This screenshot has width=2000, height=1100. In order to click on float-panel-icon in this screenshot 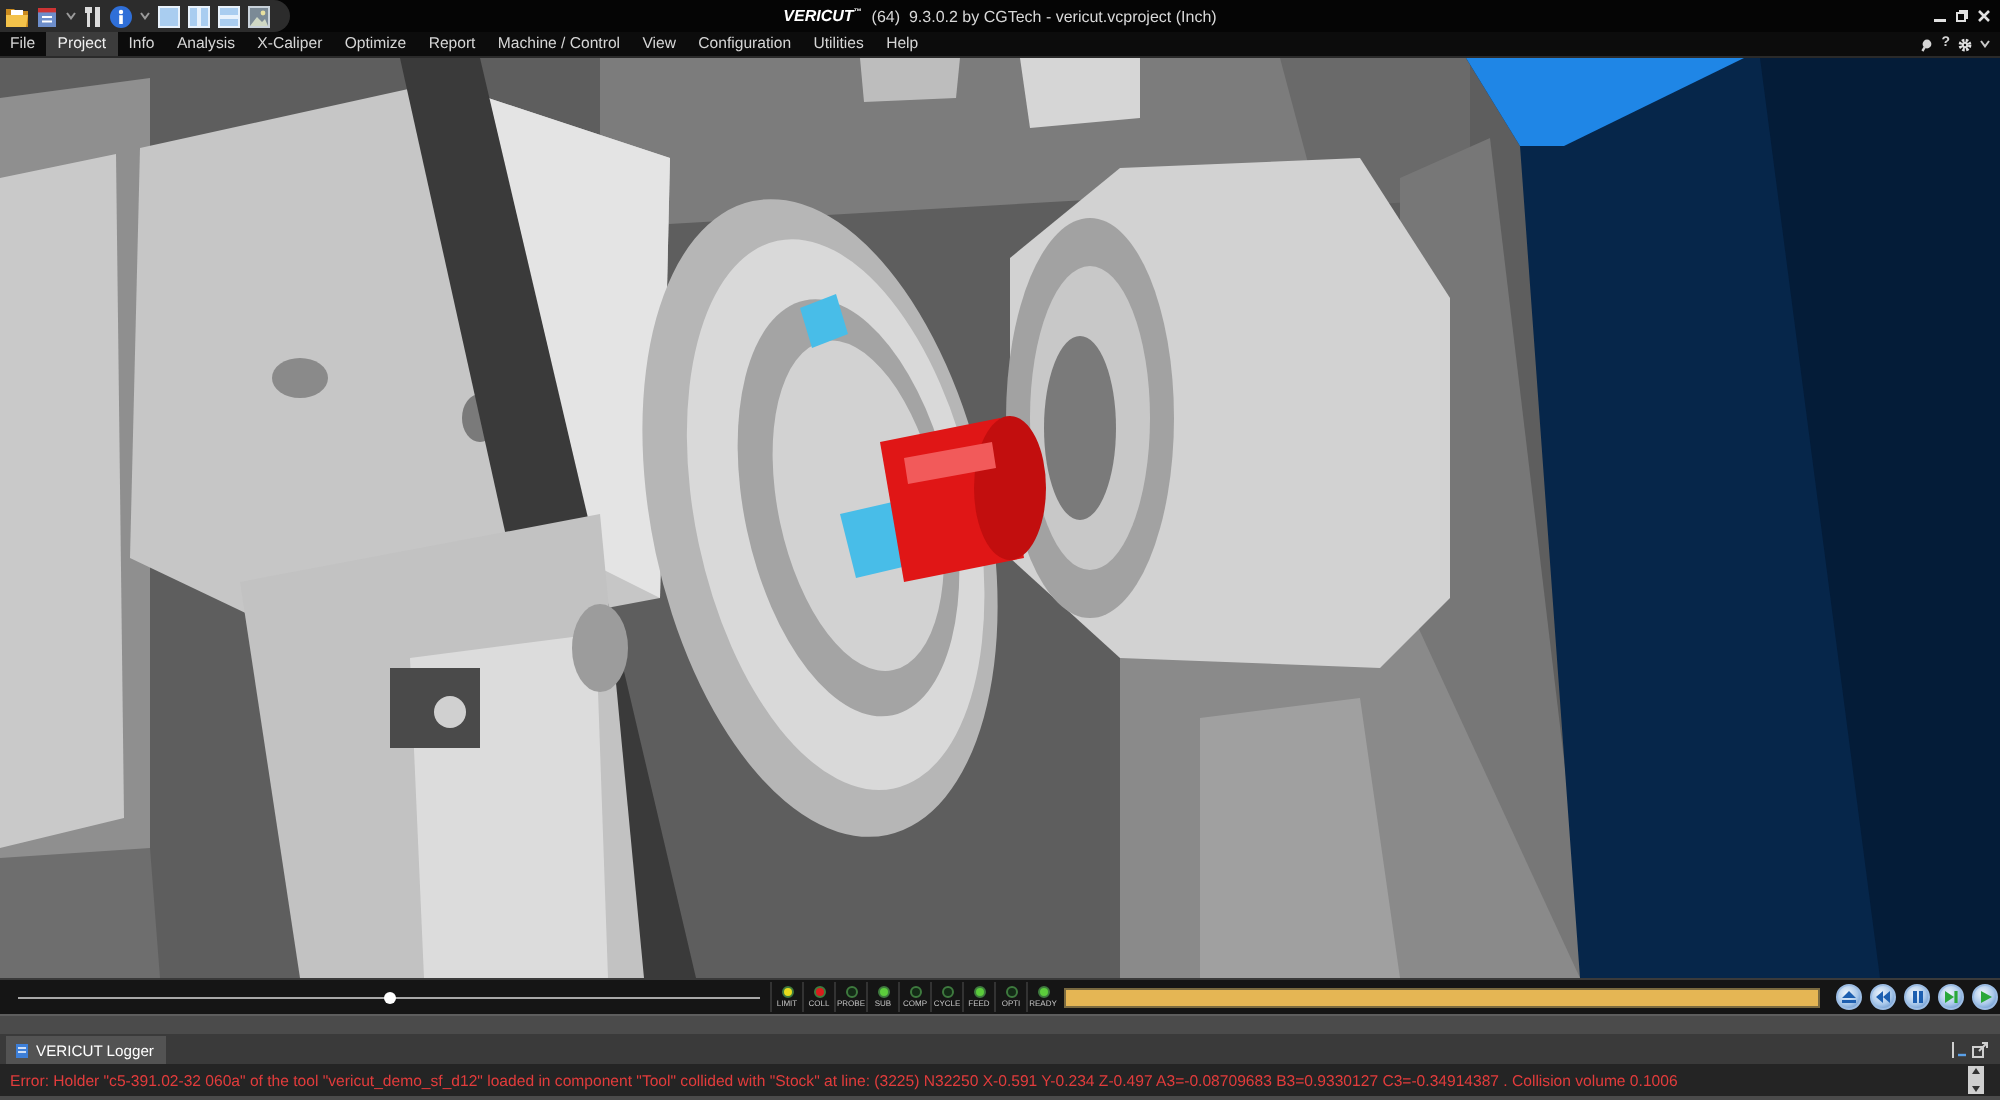, I will do `click(1980, 1049)`.